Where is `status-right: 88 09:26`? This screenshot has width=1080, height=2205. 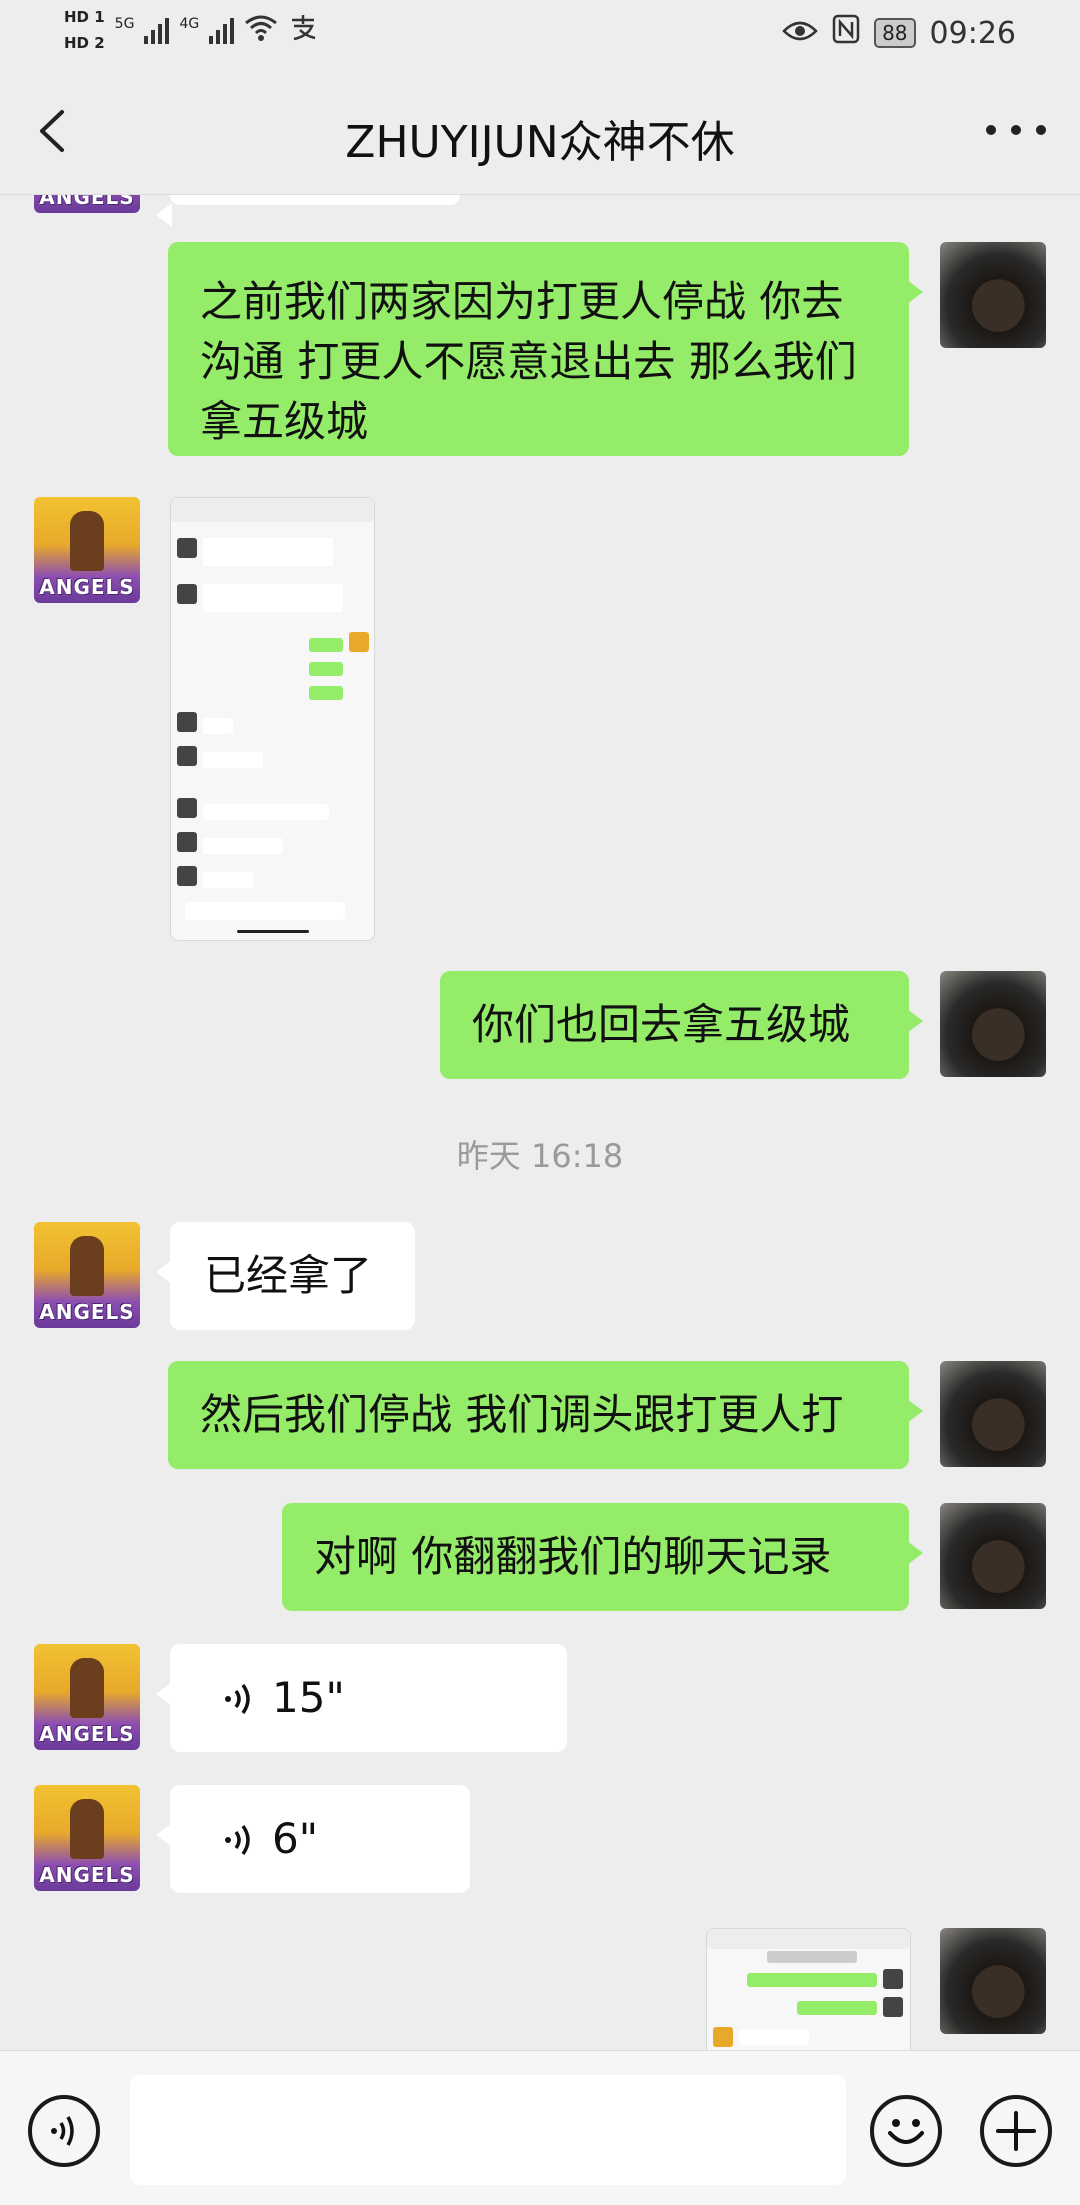
status-right: 88 09:26 is located at coordinates (899, 33).